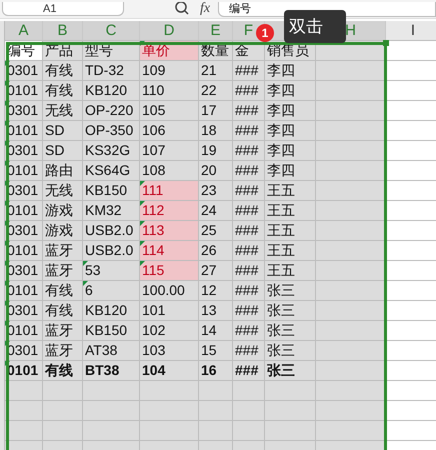 This screenshot has width=436, height=450. What do you see at coordinates (63, 9) in the screenshot?
I see `name-box: A1` at bounding box center [63, 9].